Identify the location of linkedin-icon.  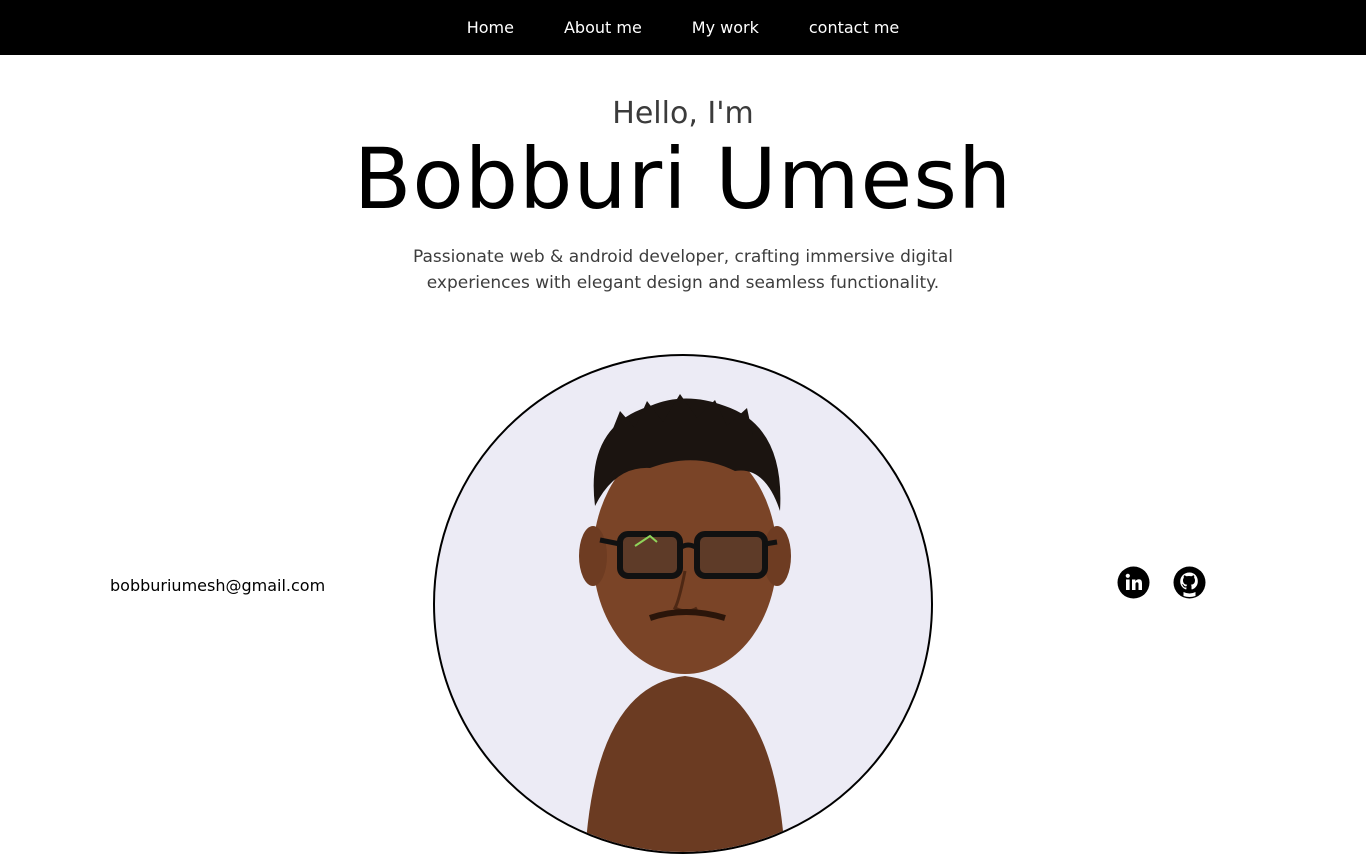
(1133, 582).